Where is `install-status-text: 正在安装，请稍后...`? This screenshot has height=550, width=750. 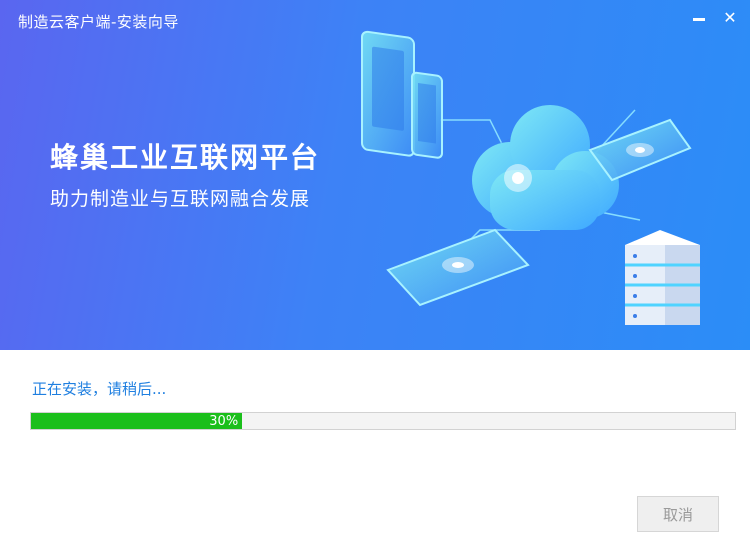 install-status-text: 正在安装，请稍后... is located at coordinates (99, 389).